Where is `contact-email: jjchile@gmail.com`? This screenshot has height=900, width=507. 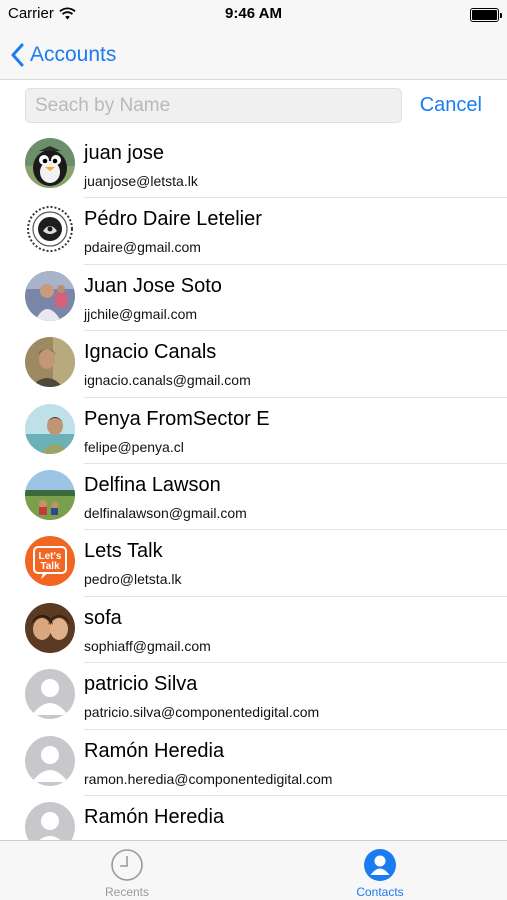 contact-email: jjchile@gmail.com is located at coordinates (141, 313).